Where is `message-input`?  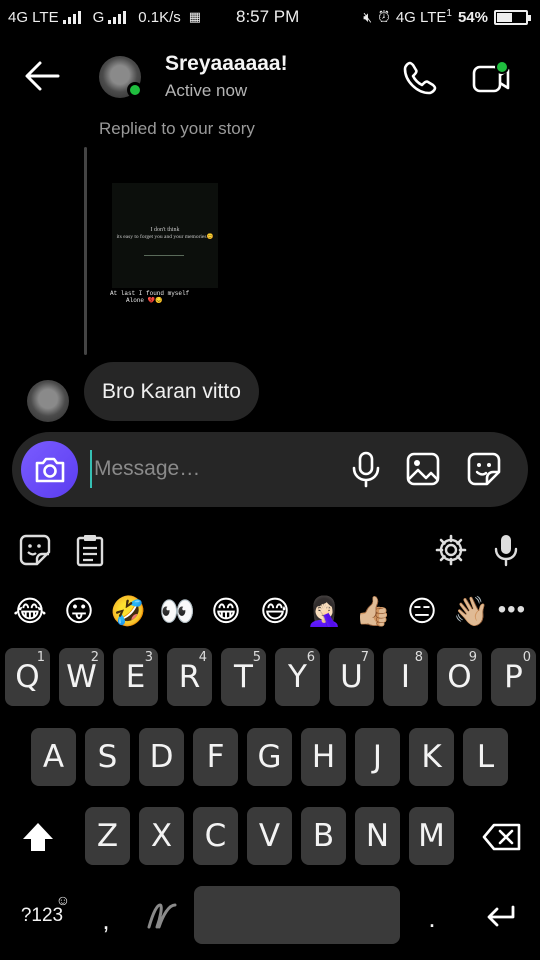
message-input is located at coordinates (210, 469).